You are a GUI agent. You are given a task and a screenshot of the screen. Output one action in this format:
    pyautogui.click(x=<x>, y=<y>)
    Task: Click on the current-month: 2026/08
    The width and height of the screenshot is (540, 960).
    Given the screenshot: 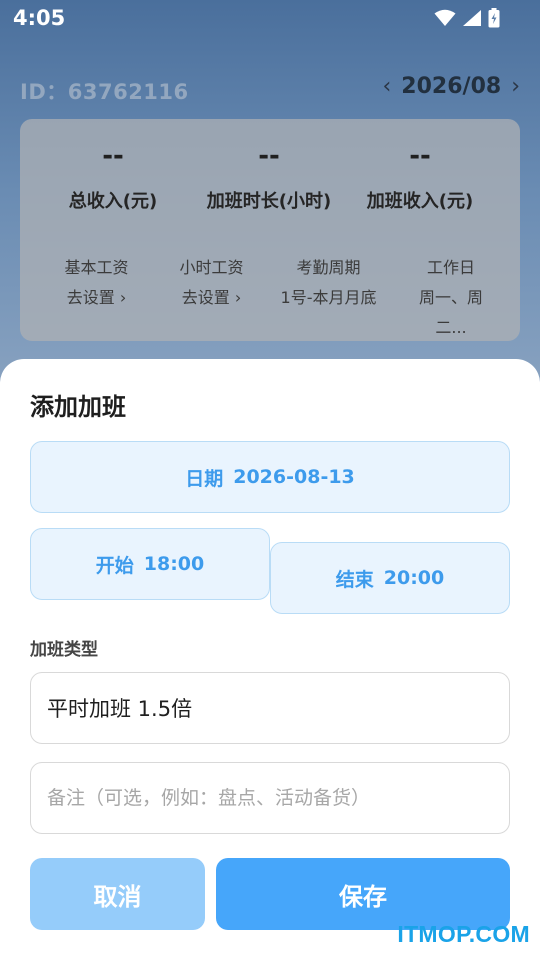 What is the action you would take?
    pyautogui.click(x=451, y=86)
    